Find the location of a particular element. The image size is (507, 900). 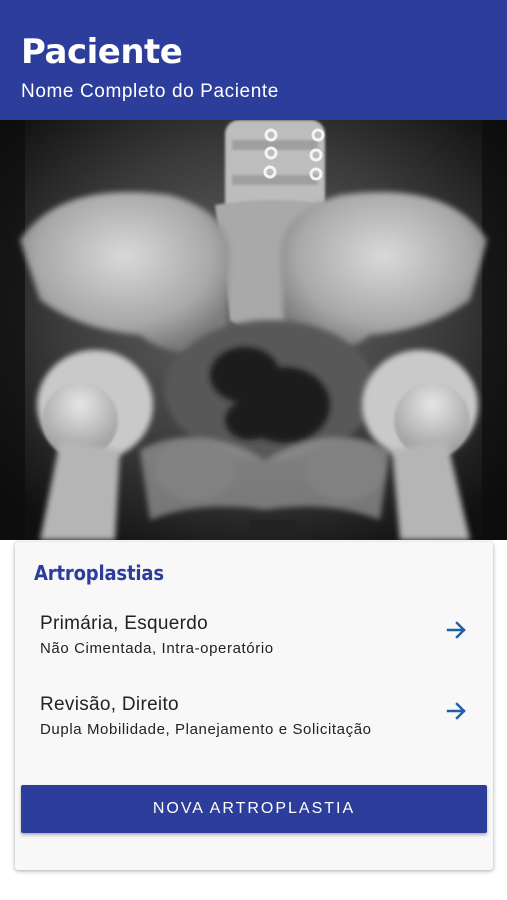

app-header: Paciente Nome Completo do Paciente is located at coordinates (253, 60).